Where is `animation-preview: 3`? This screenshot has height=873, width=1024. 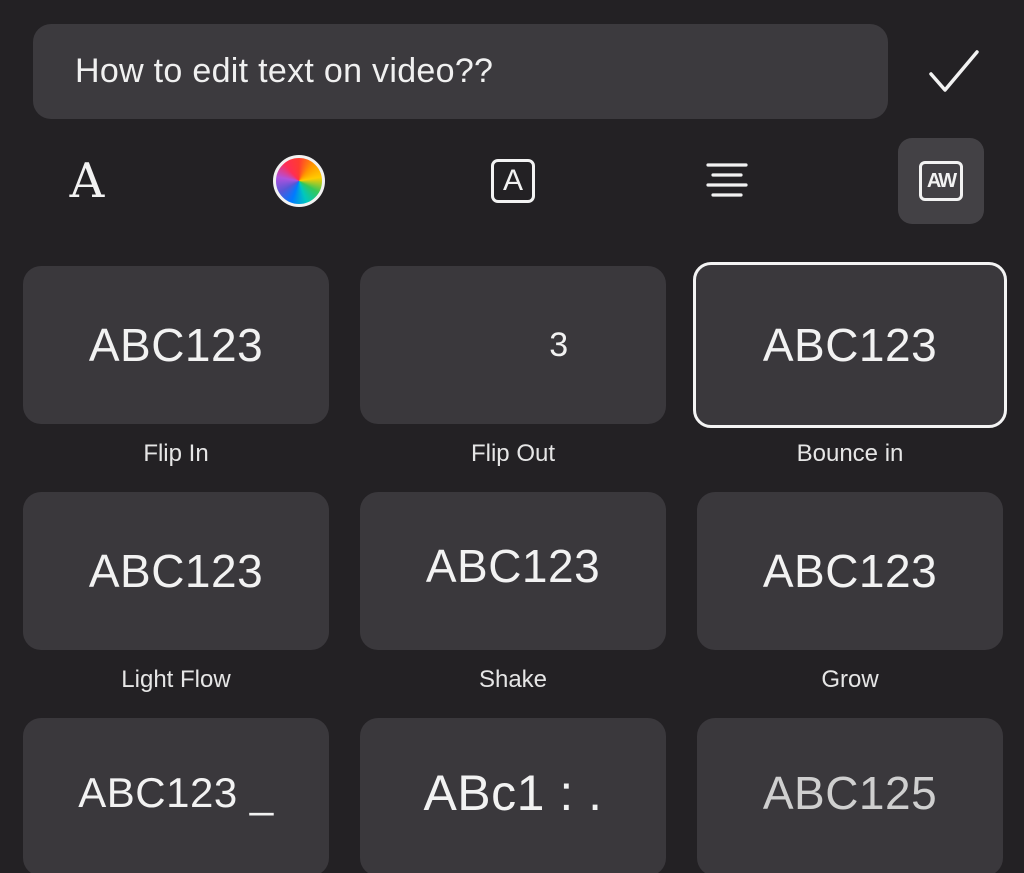
animation-preview: 3 is located at coordinates (559, 344).